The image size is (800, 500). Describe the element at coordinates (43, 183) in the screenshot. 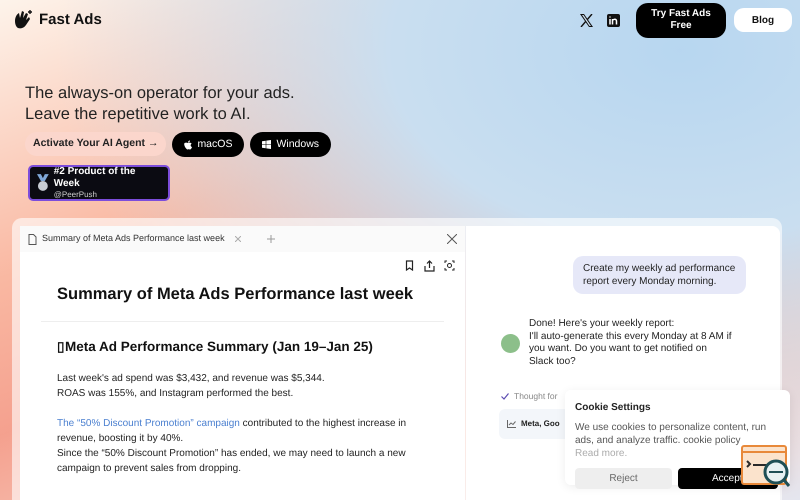

I see `medal-icon` at that location.